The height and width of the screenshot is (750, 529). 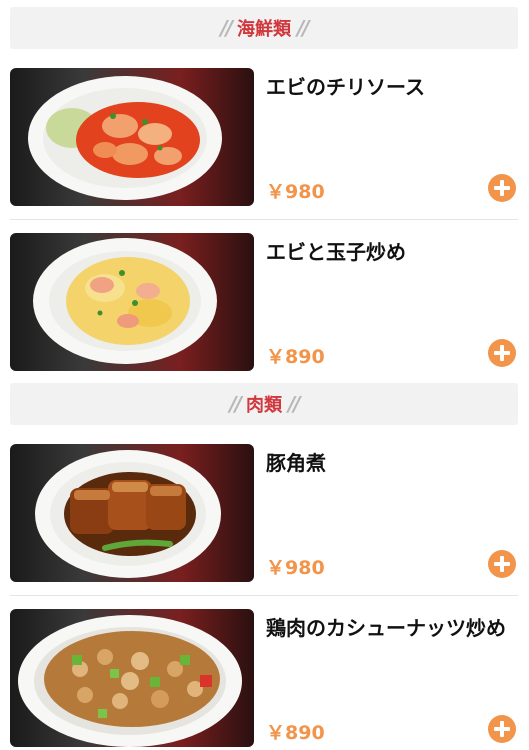 What do you see at coordinates (296, 463) in the screenshot?
I see `dish-name: 豚角煮` at bounding box center [296, 463].